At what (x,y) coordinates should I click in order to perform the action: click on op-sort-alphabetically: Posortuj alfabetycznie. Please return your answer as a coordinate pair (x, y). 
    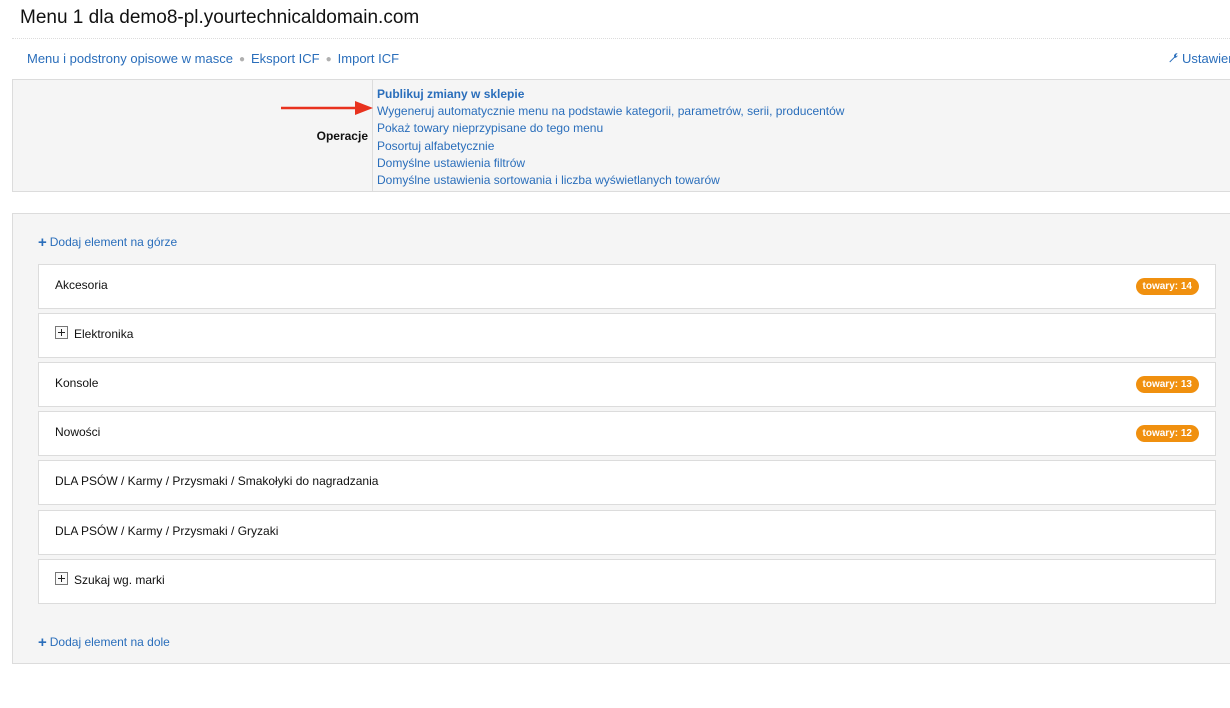
    Looking at the image, I should click on (610, 146).